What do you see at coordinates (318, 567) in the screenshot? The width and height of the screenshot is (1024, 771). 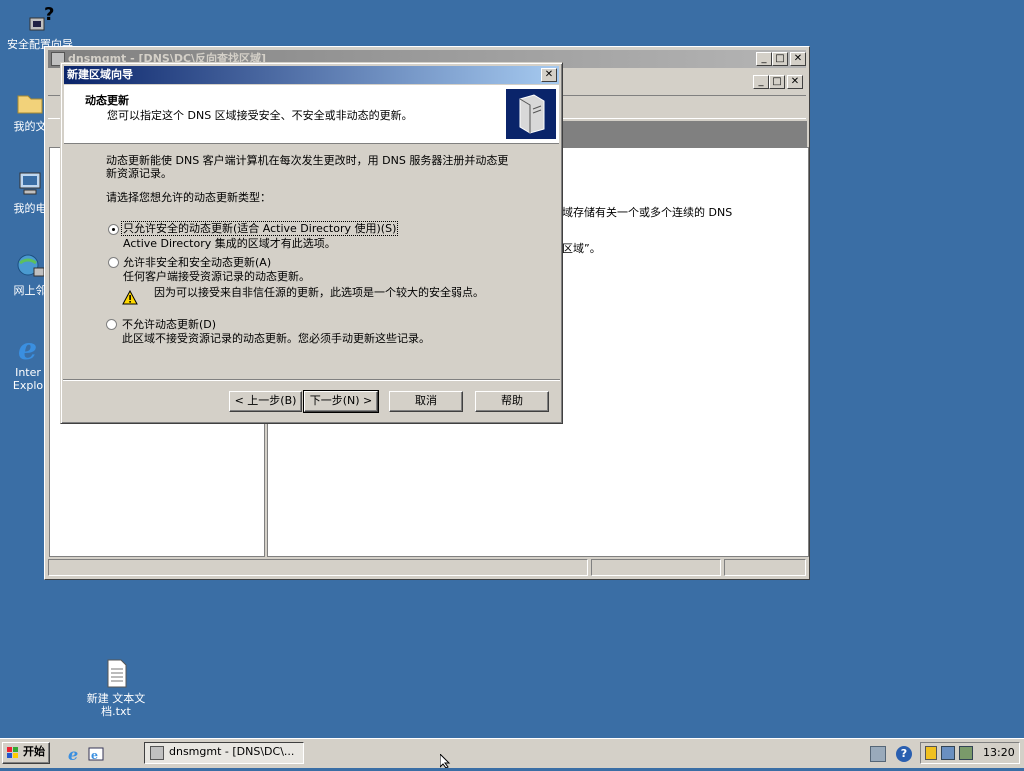 I see `status-pane-main` at bounding box center [318, 567].